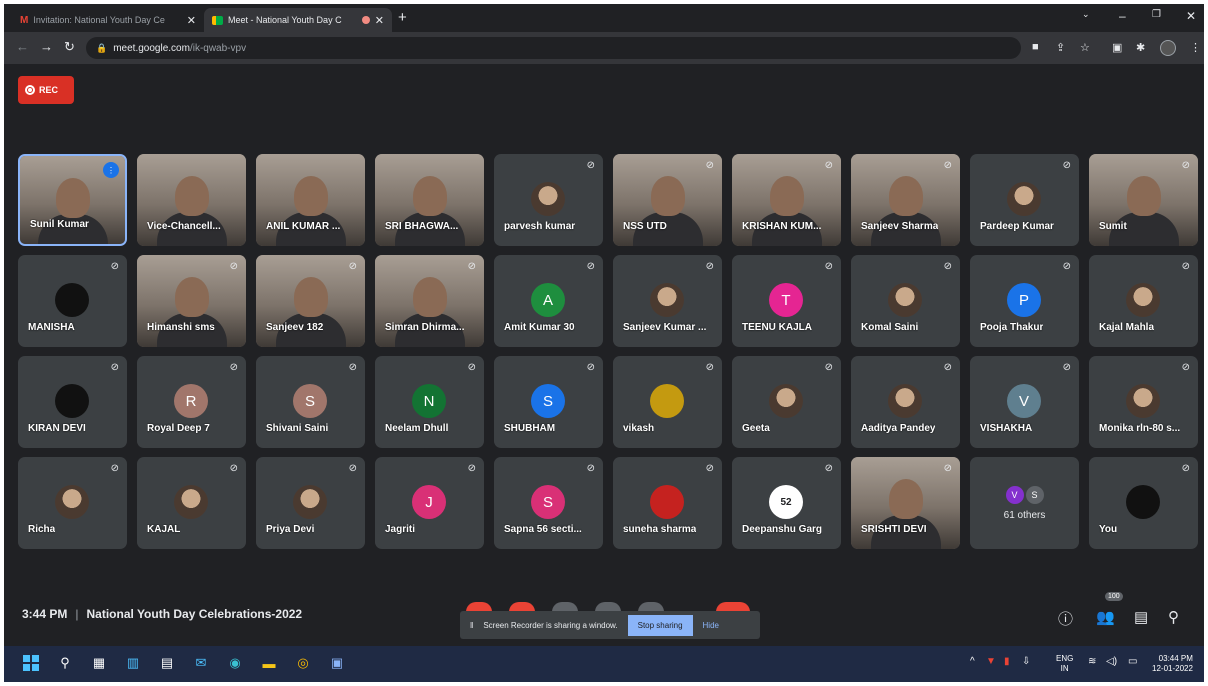  I want to click on participant-tile: ⊘ KAJAL, so click(191, 503).